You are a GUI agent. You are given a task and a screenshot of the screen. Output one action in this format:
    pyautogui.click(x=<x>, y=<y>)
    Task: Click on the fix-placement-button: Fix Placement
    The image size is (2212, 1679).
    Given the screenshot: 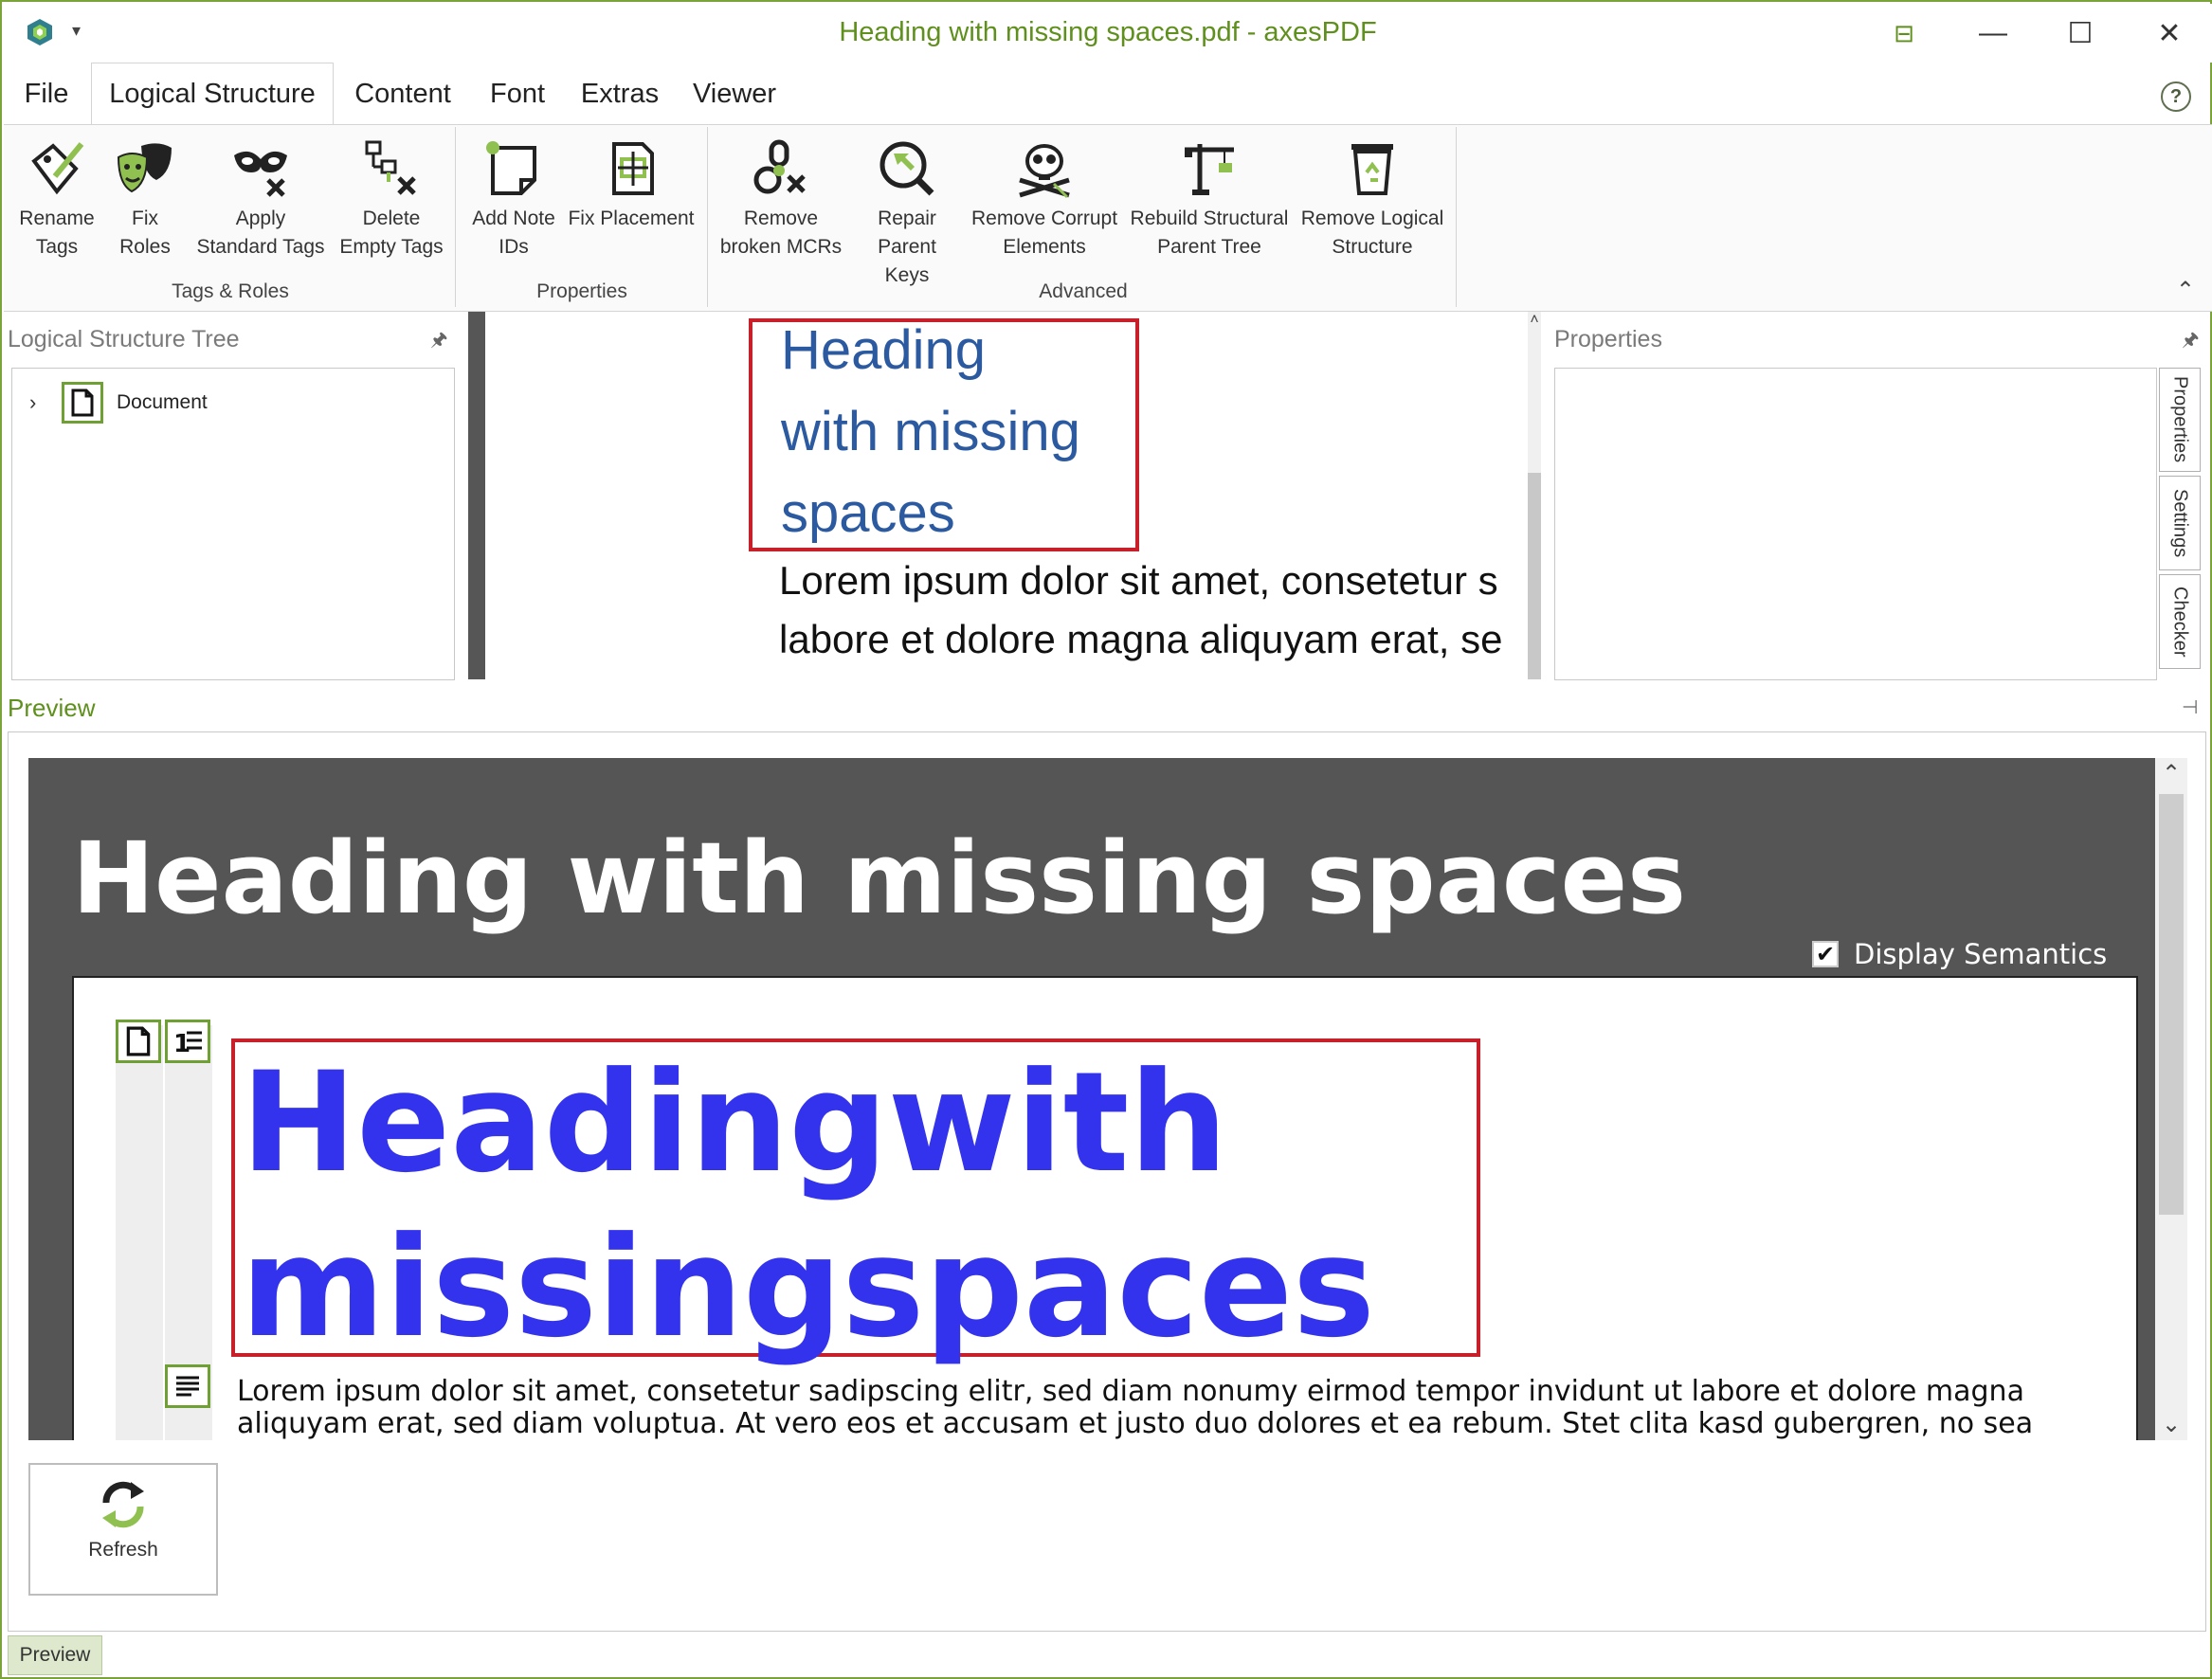 What is the action you would take?
    pyautogui.click(x=631, y=185)
    